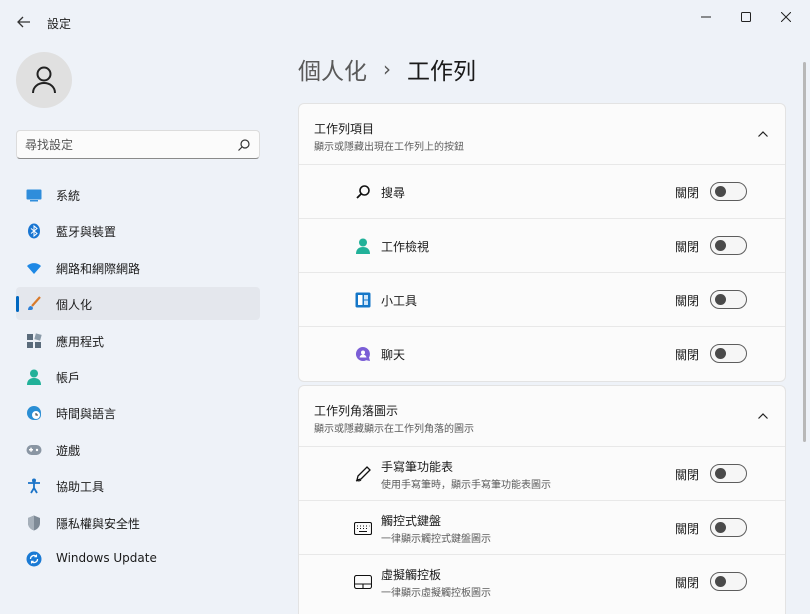 The width and height of the screenshot is (810, 614). I want to click on sidebar-item-windows-update: Windows Update, so click(138, 558).